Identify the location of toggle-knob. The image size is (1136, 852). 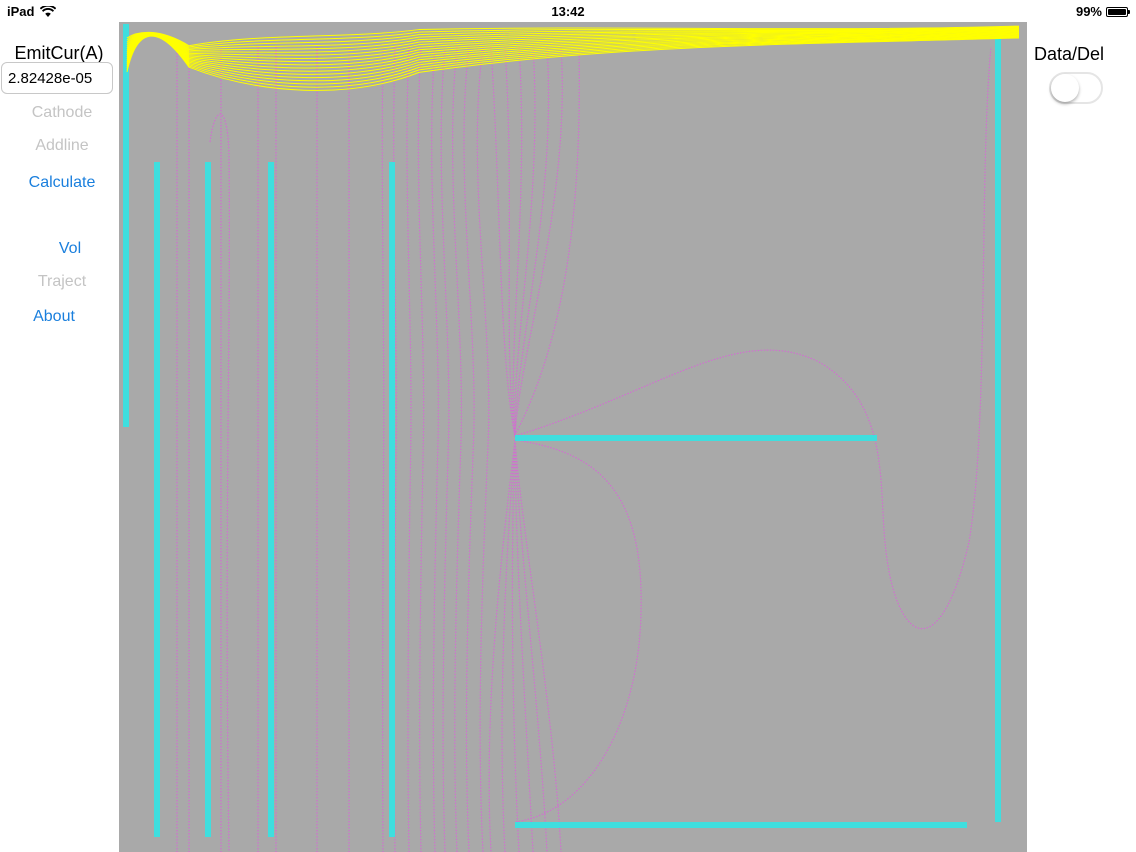
(1065, 88).